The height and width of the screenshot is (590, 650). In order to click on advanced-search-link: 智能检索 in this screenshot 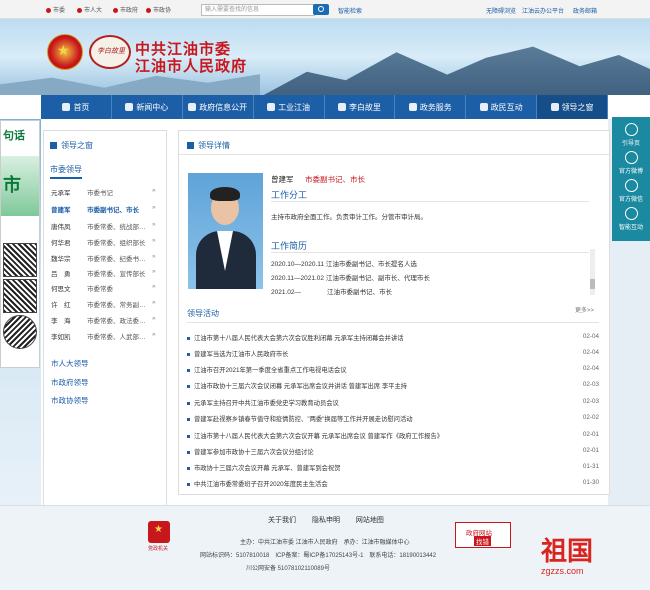, I will do `click(350, 10)`.